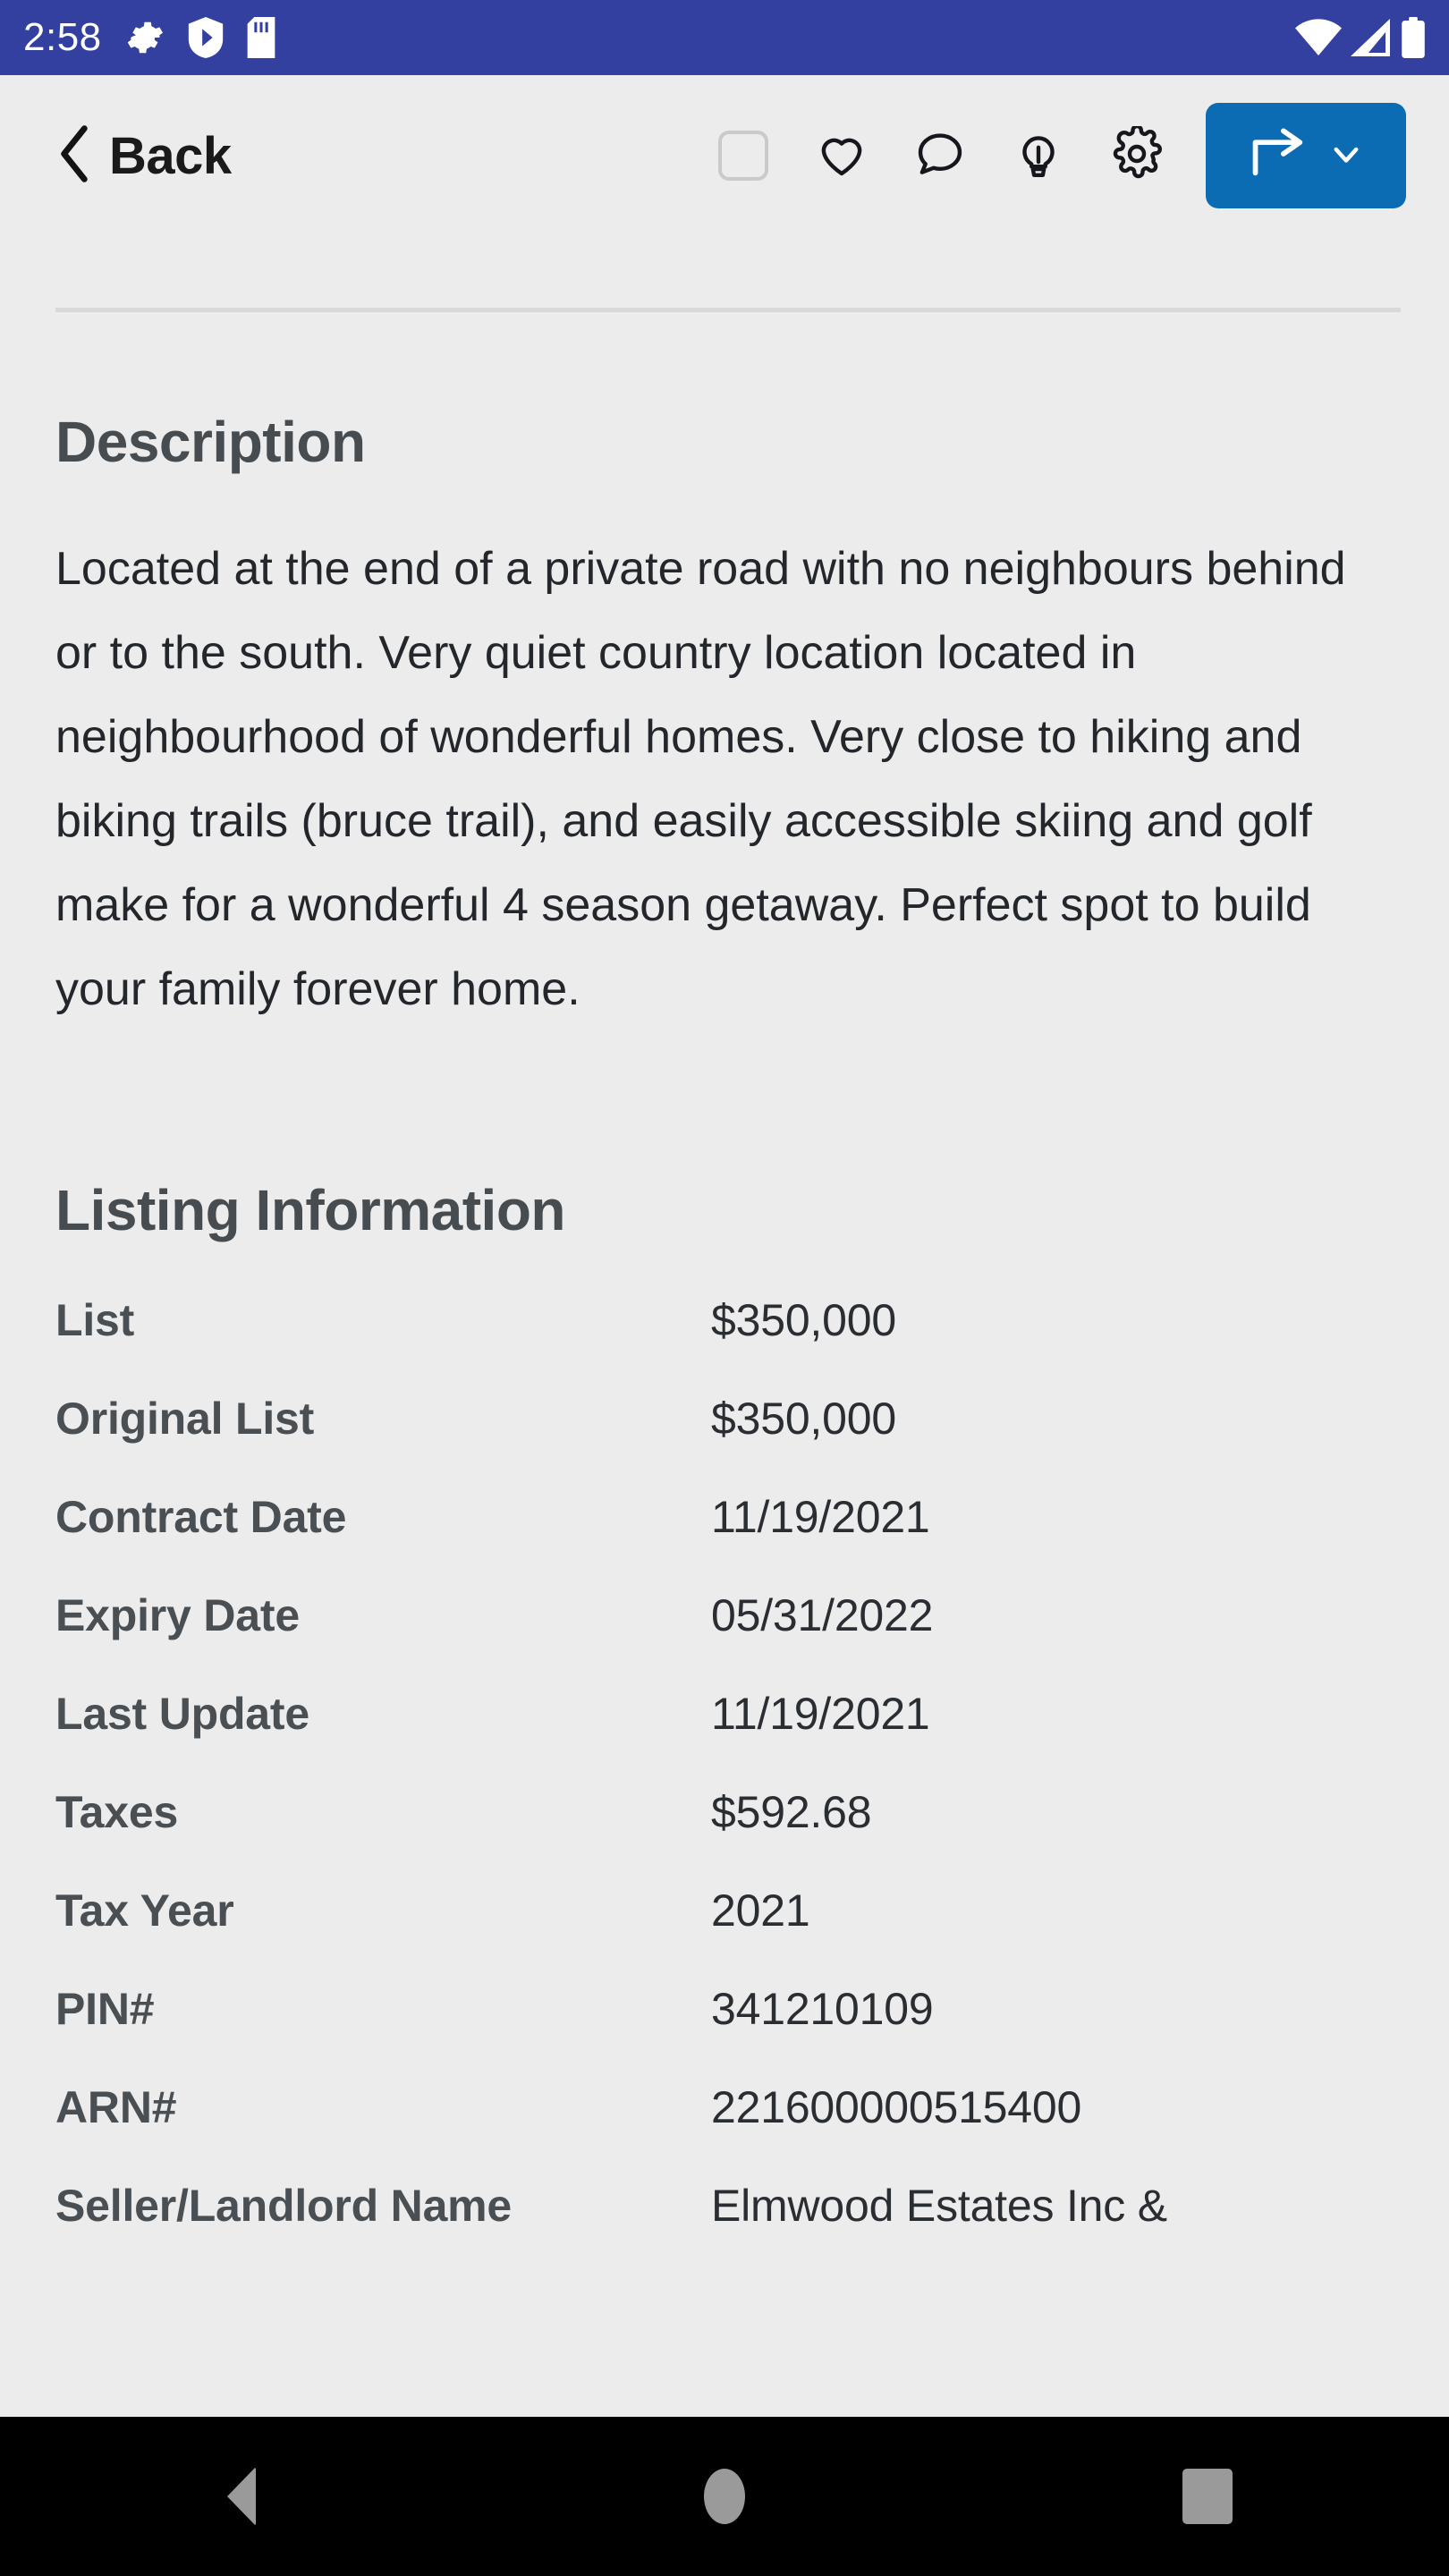  I want to click on triangle-back-icon, so click(241, 2496).